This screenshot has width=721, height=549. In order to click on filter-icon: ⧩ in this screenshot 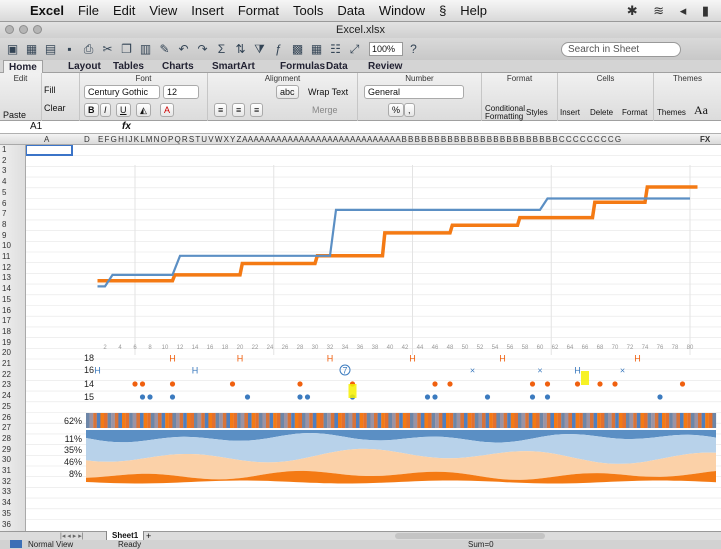, I will do `click(259, 49)`.